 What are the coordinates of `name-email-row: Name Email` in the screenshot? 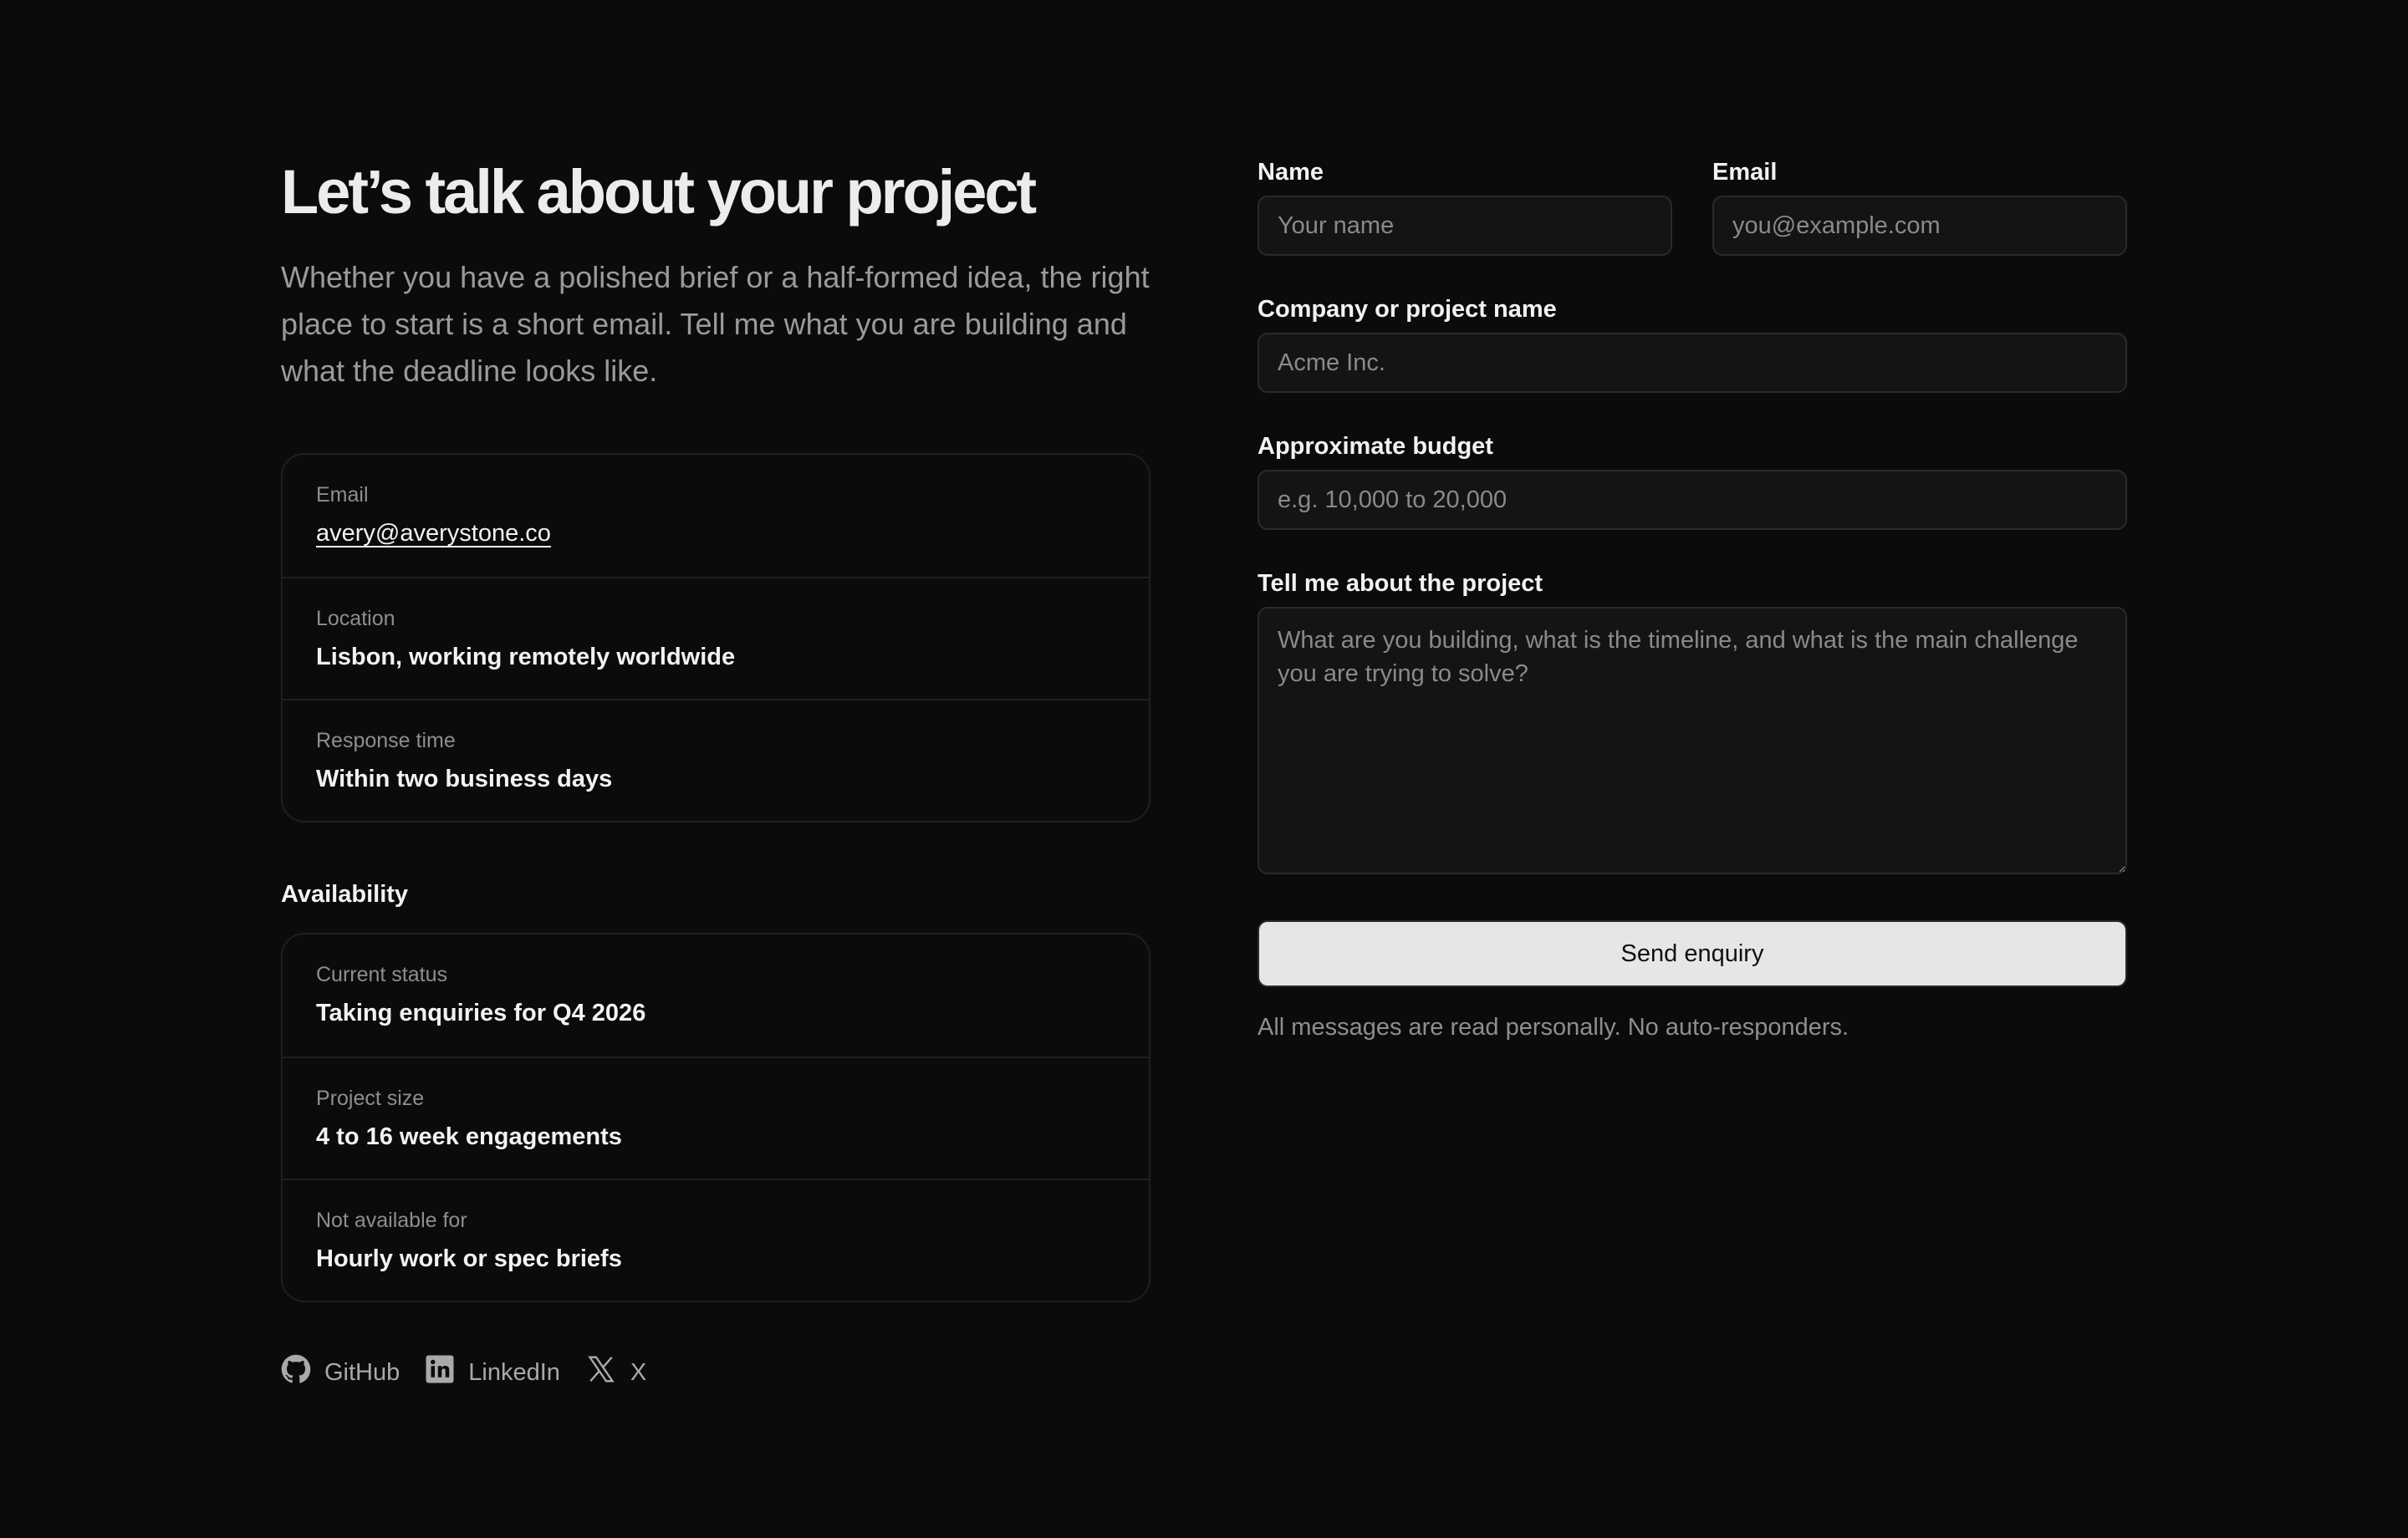 It's located at (1693, 205).